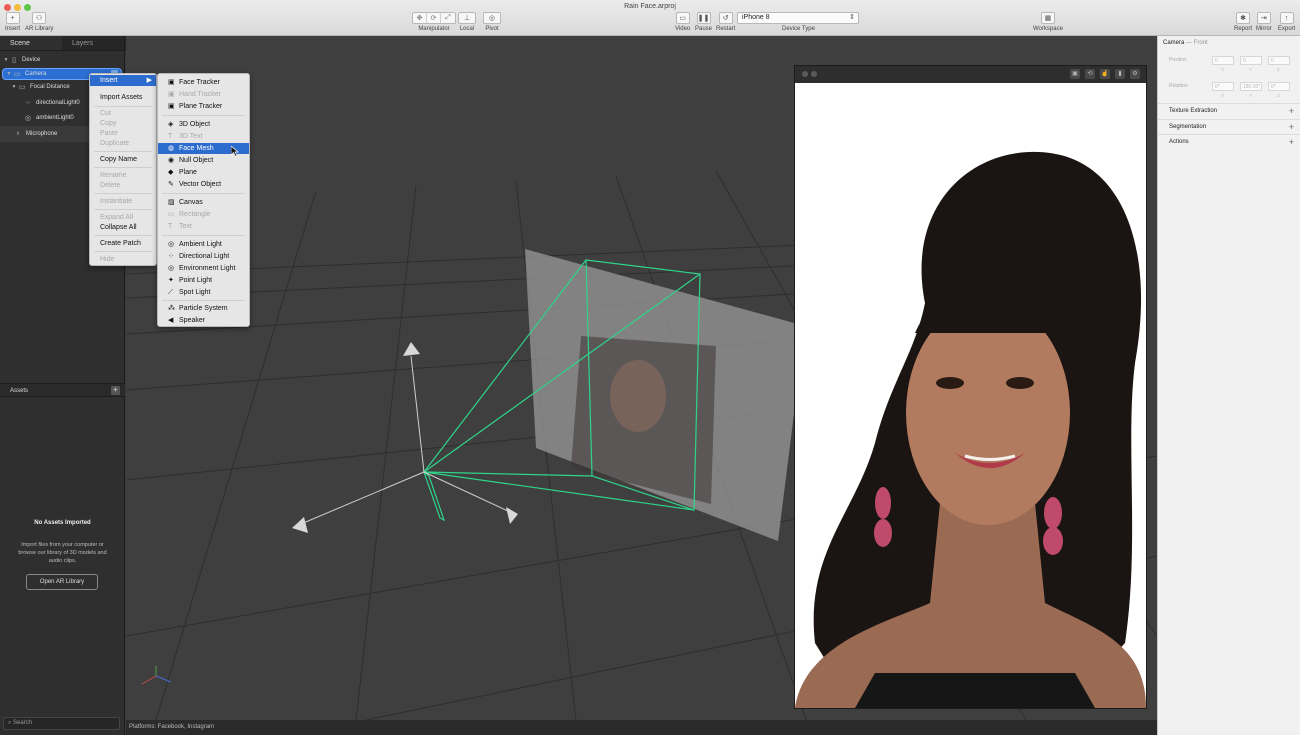 This screenshot has width=1300, height=735. Describe the element at coordinates (190, 106) in the screenshot. I see `menu-item-plane-tracker: ▣ Plane Tracker` at that location.